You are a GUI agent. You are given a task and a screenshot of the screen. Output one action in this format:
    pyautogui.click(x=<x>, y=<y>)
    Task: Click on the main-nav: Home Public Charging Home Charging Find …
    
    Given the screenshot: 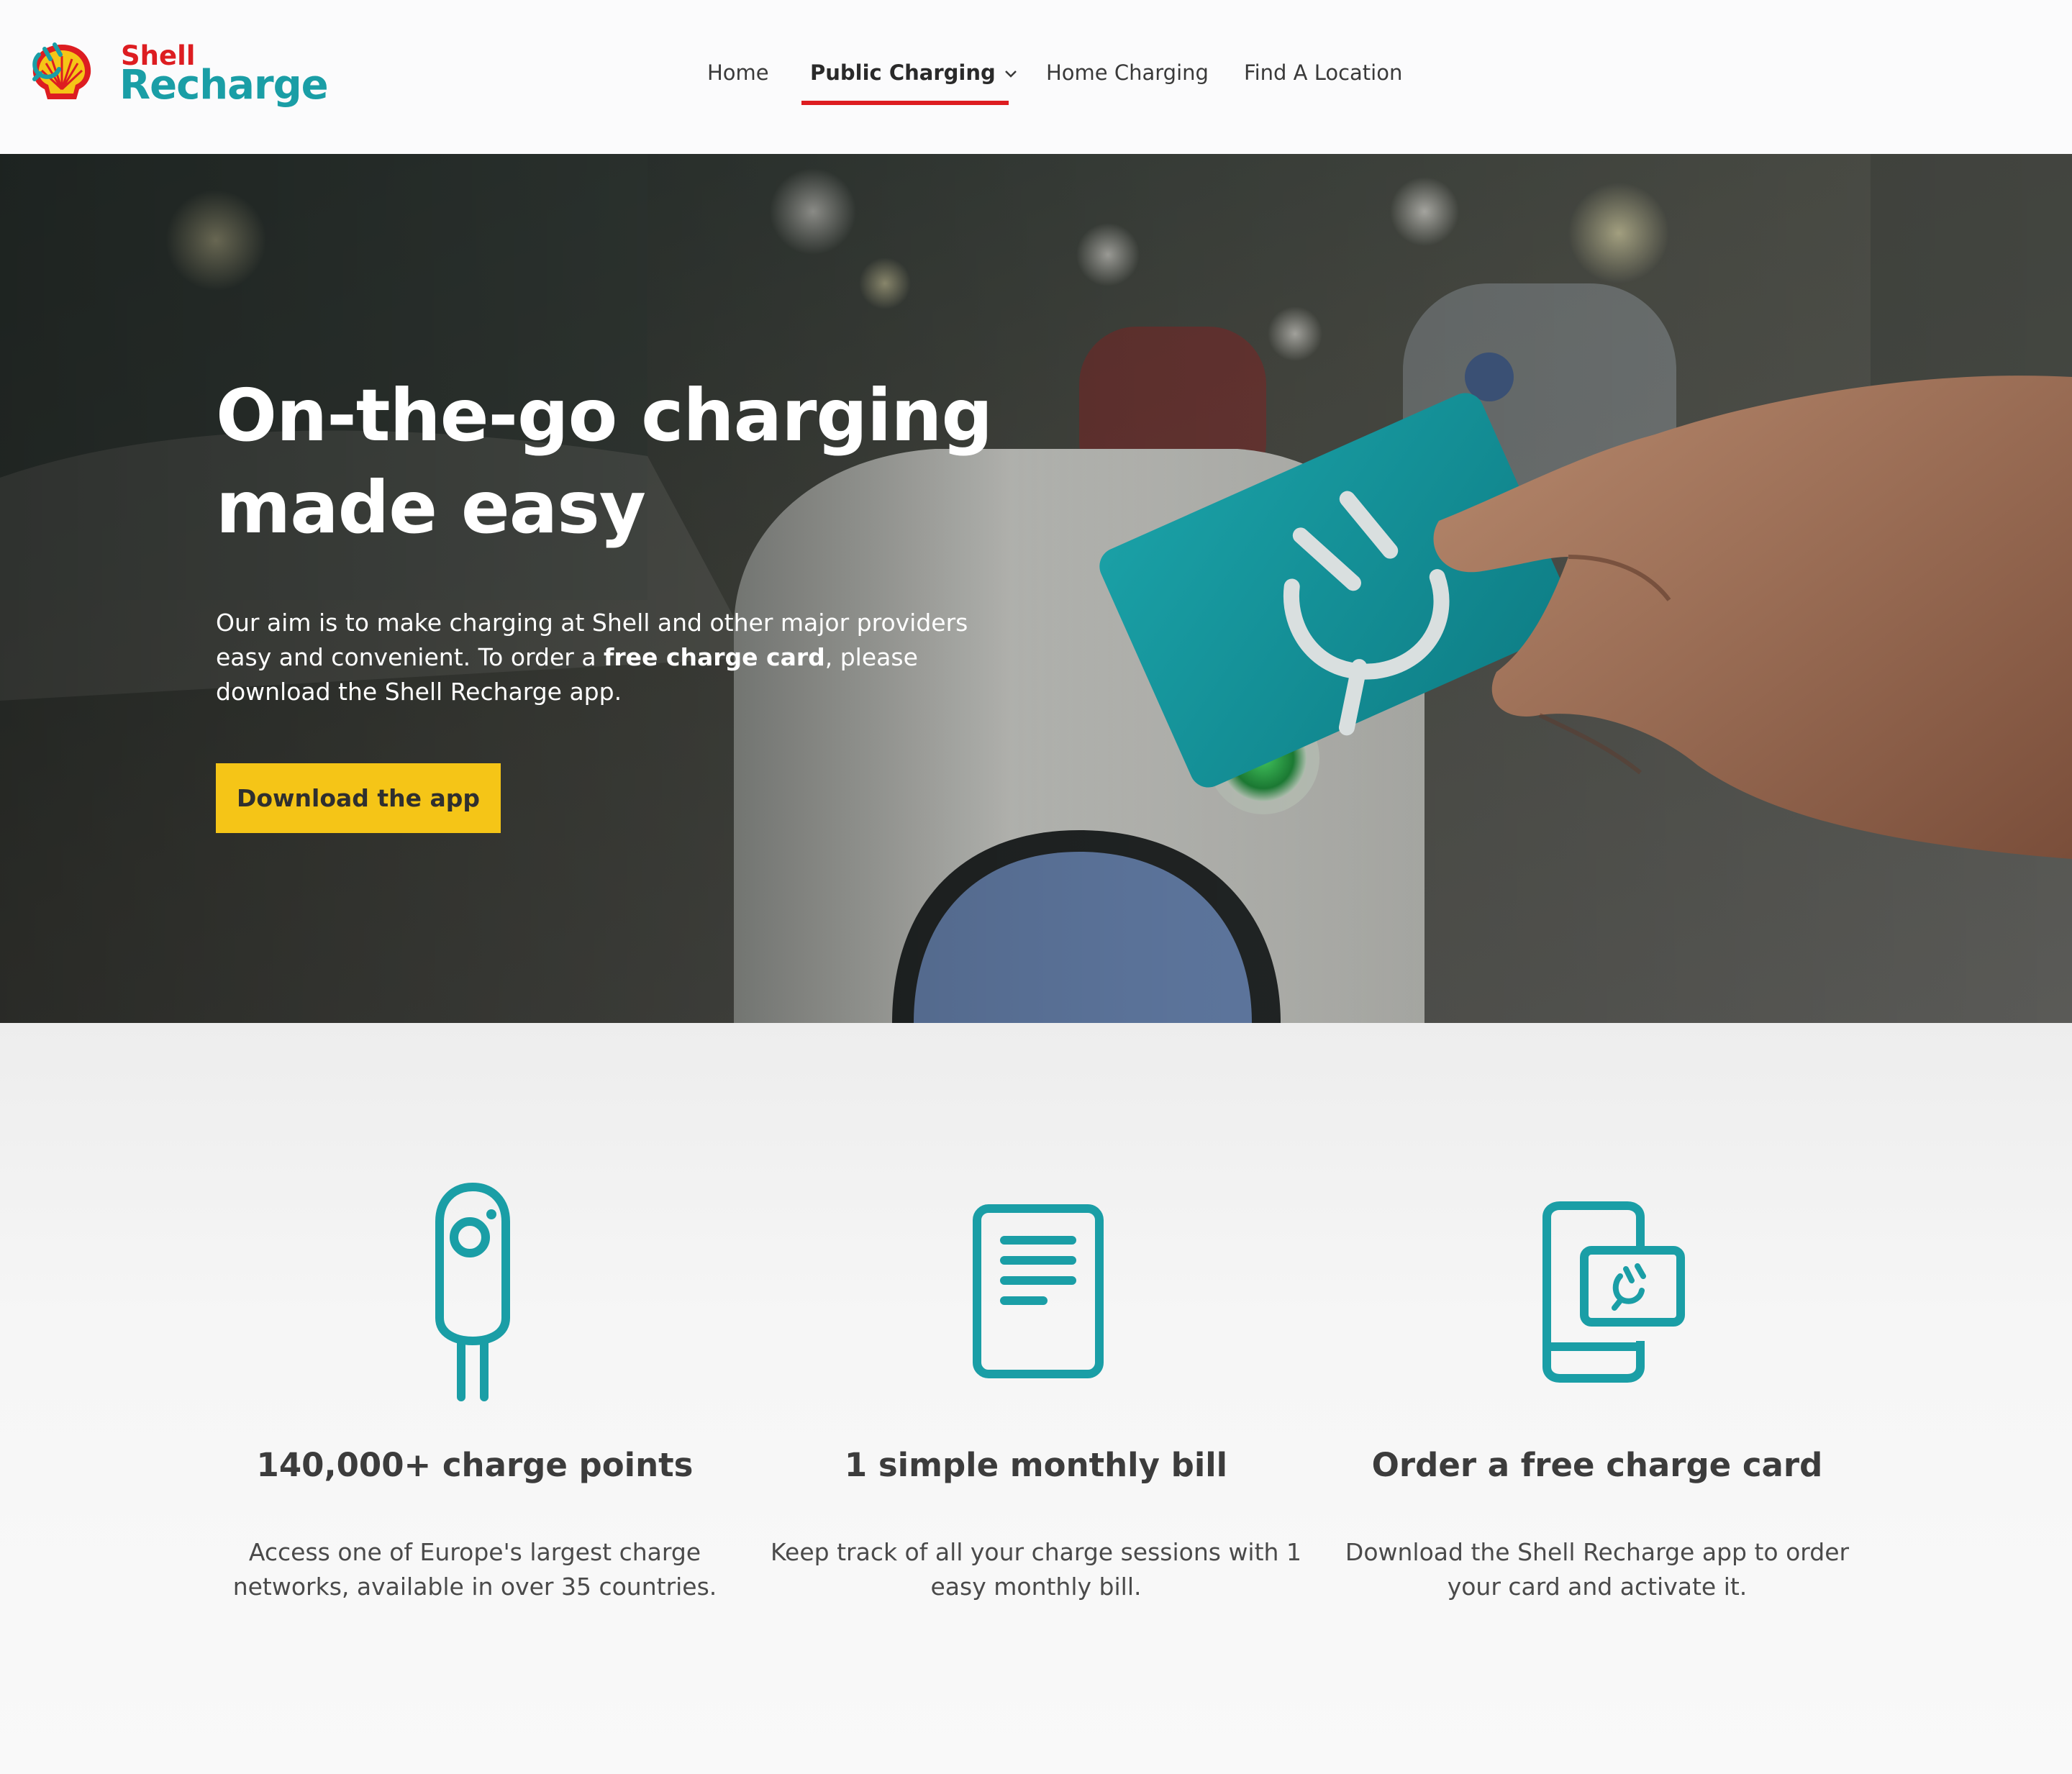 What is the action you would take?
    pyautogui.click(x=1036, y=77)
    